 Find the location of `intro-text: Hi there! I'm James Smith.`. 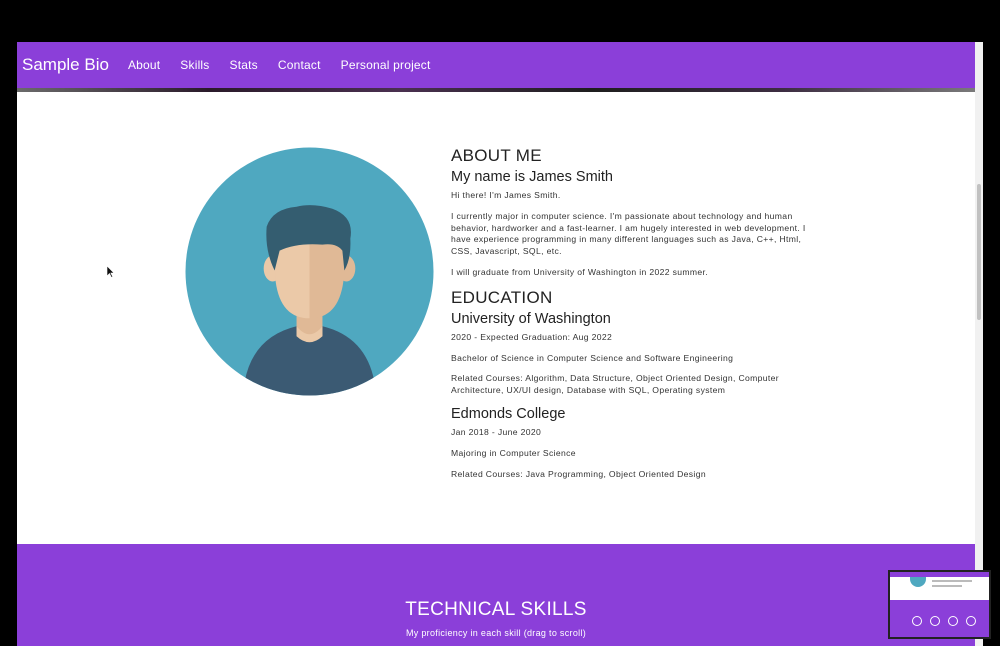

intro-text: Hi there! I'm James Smith. is located at coordinates (506, 195).